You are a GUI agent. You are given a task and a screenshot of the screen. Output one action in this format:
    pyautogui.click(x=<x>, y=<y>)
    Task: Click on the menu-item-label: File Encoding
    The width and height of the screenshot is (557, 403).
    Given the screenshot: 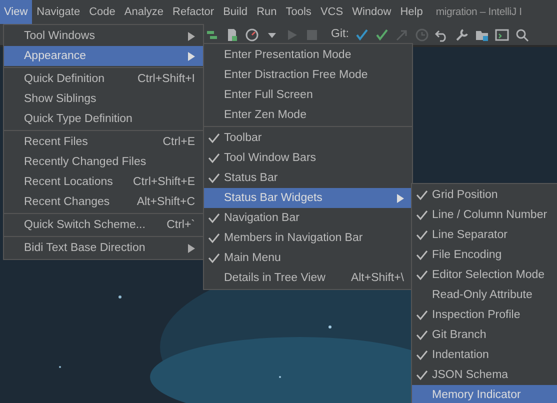 What is the action you would take?
    pyautogui.click(x=467, y=255)
    